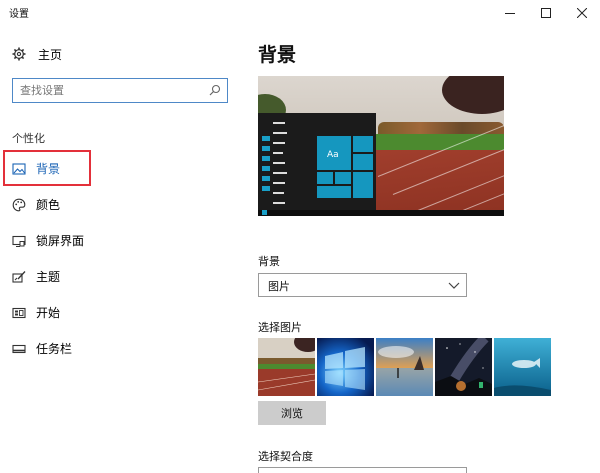 This screenshot has width=600, height=473. Describe the element at coordinates (333, 155) in the screenshot. I see `preview-tile-text: Aa` at that location.